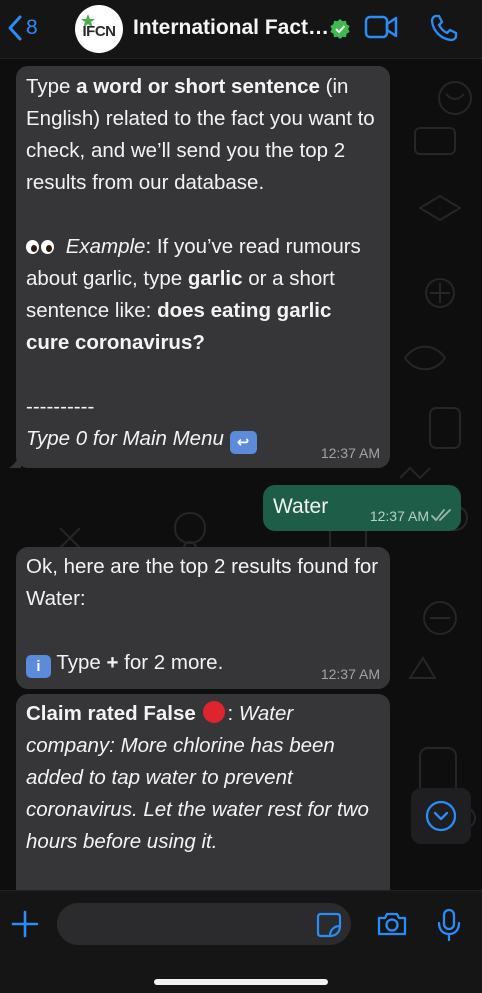 The height and width of the screenshot is (993, 482). Describe the element at coordinates (381, 27) in the screenshot. I see `video-call-icon` at that location.